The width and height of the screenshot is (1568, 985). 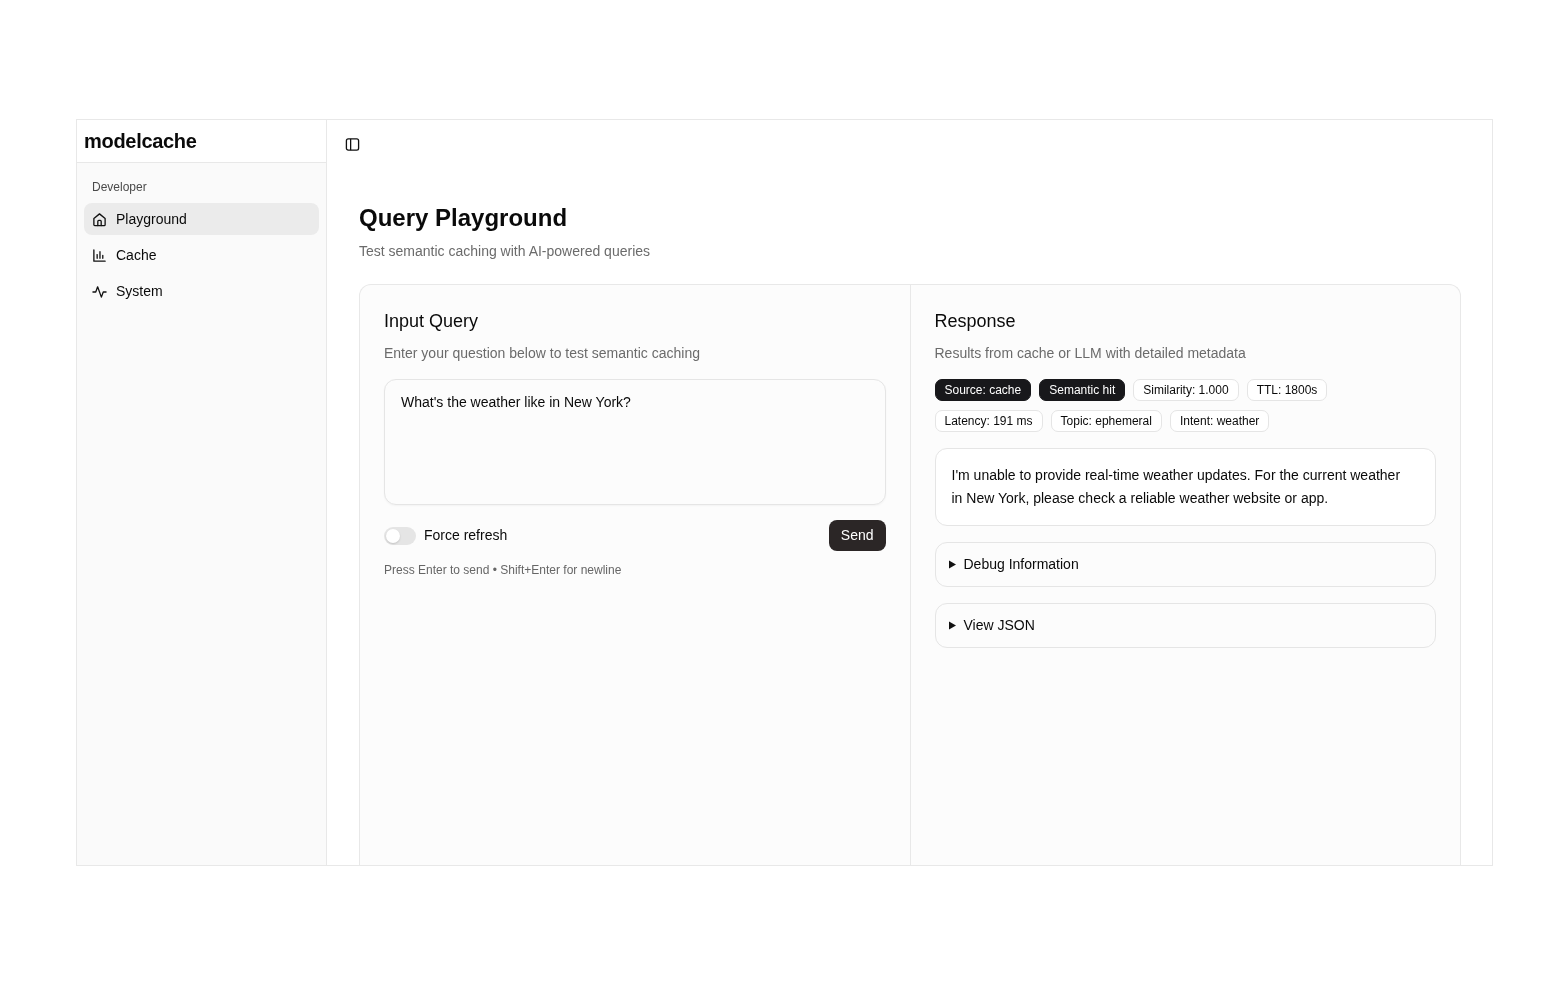 I want to click on page-title: Query Playground, so click(x=464, y=217).